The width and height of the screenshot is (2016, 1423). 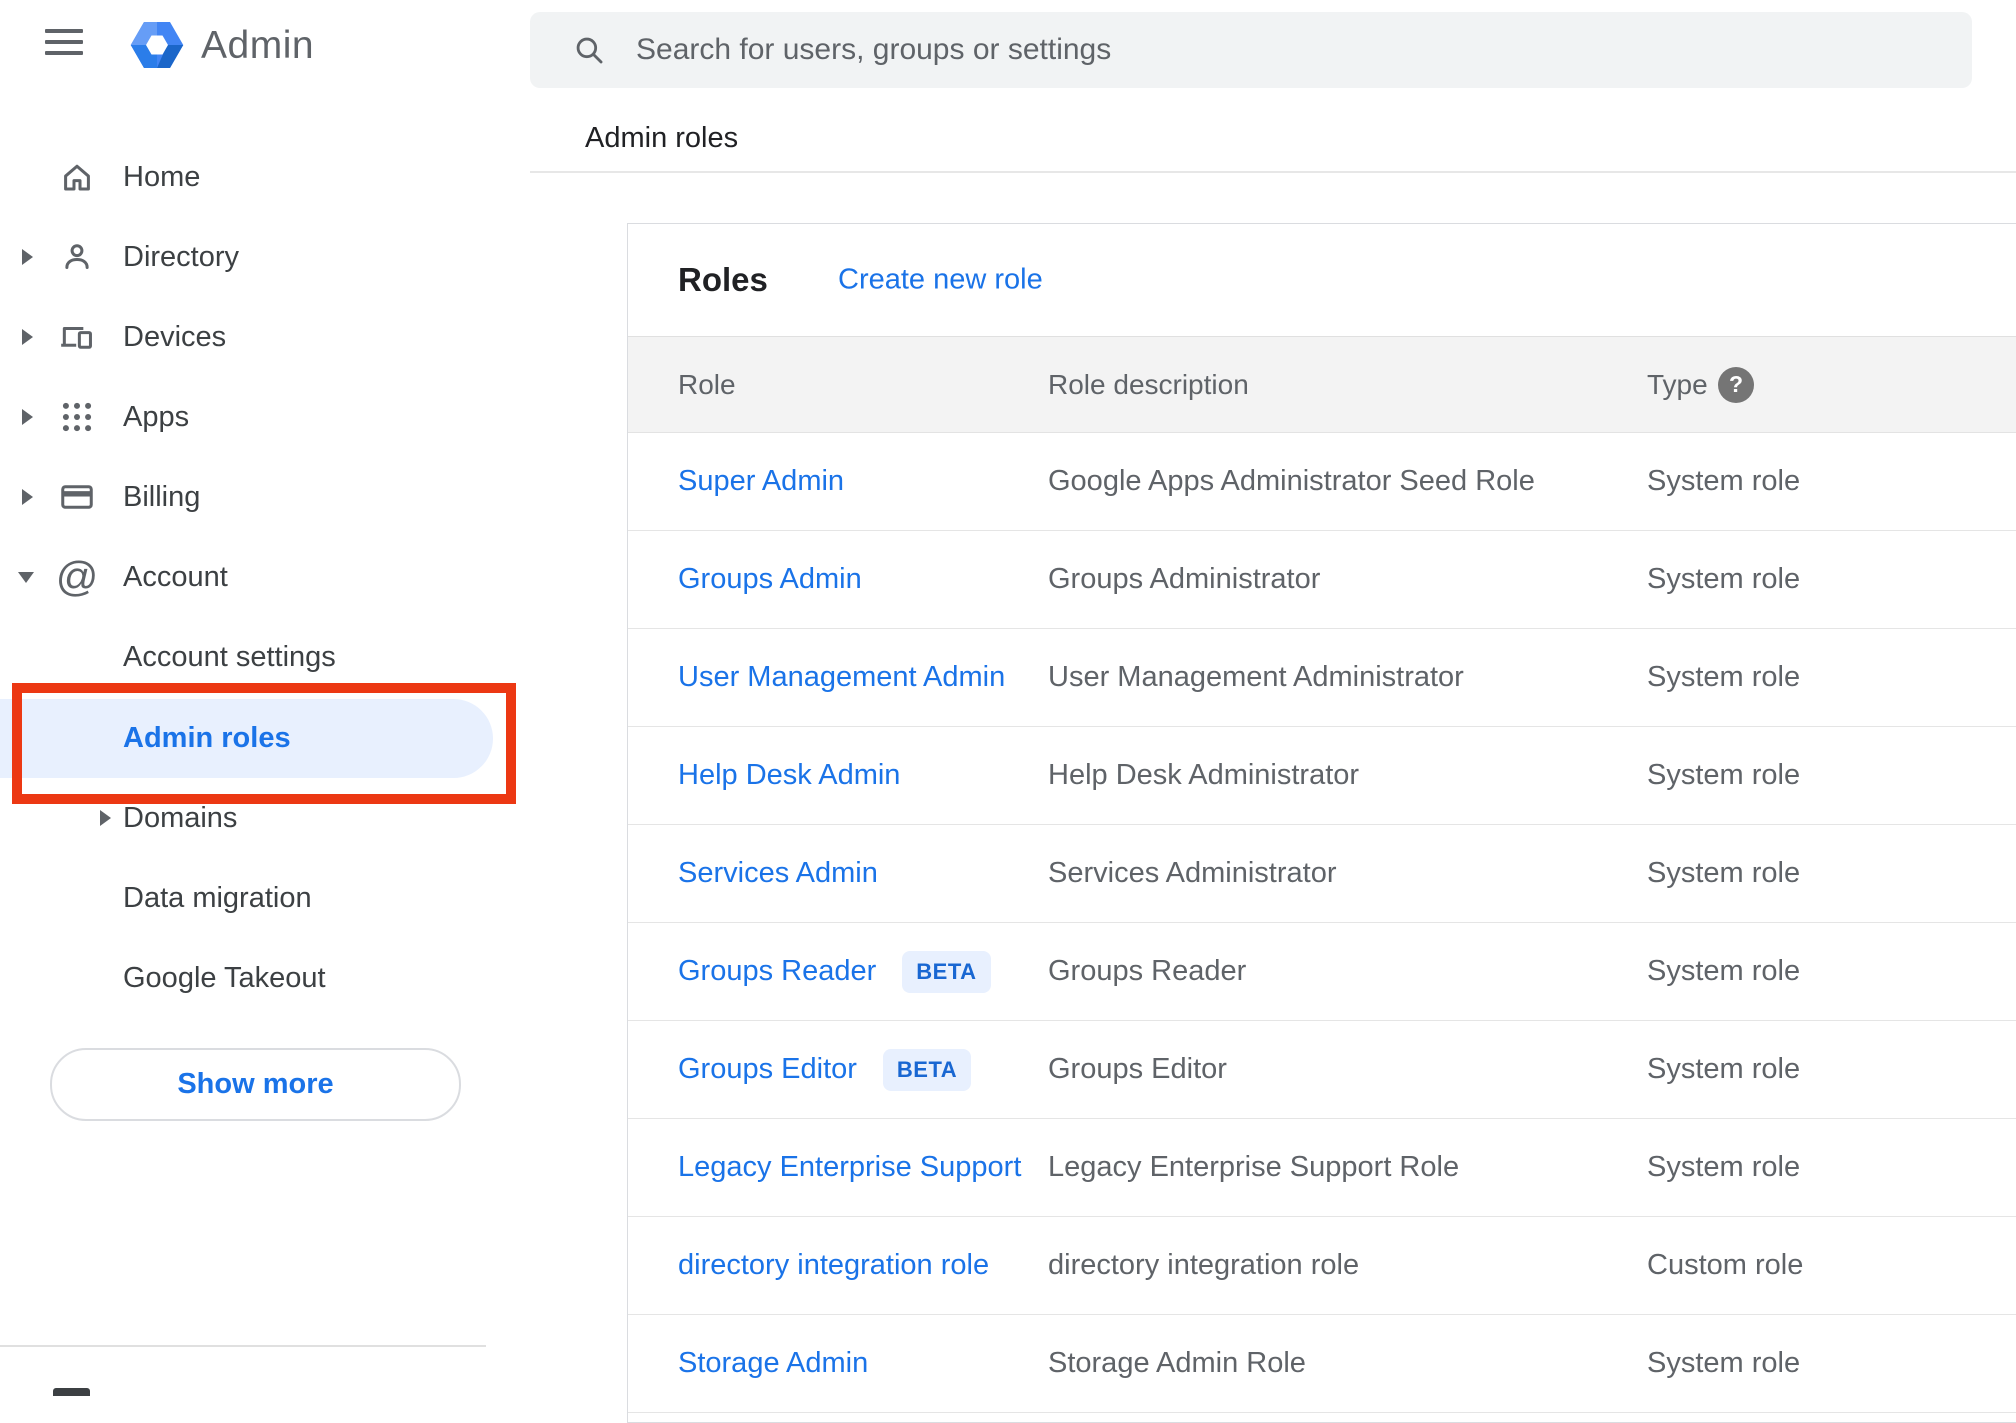 What do you see at coordinates (264, 177) in the screenshot?
I see `sidebar-item-home: Home` at bounding box center [264, 177].